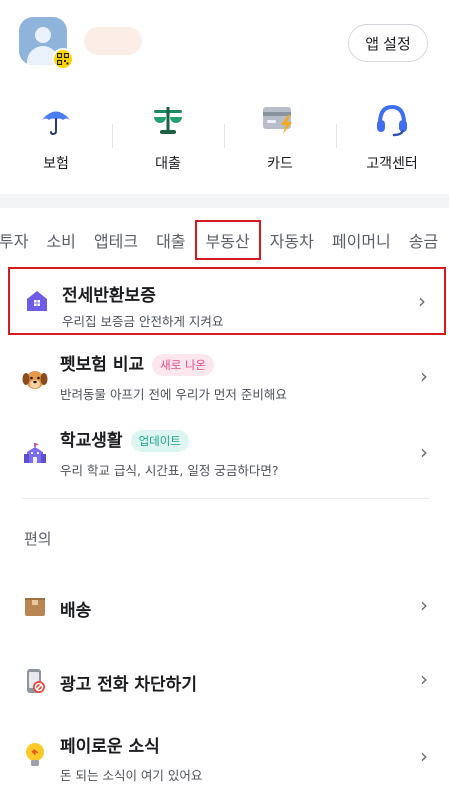  I want to click on list-item-school-life: 학교생활 업데이트 우리 학교 급식, 시간표, 일정 궁금하다면? ›, so click(227, 453).